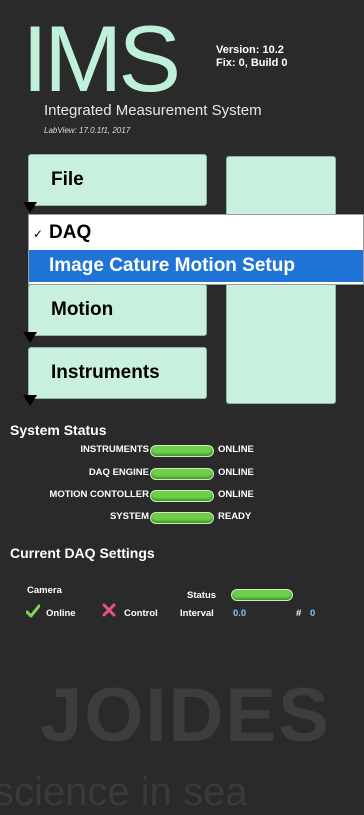  Describe the element at coordinates (82, 309) in the screenshot. I see `motion-menu-label: Motion` at that location.